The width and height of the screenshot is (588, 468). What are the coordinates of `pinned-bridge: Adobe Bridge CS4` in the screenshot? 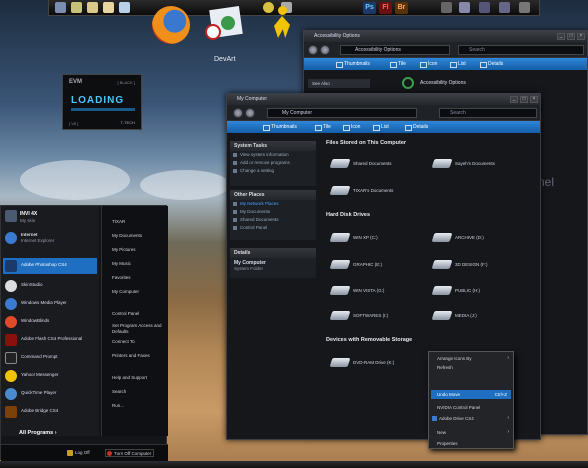 It's located at (50, 412).